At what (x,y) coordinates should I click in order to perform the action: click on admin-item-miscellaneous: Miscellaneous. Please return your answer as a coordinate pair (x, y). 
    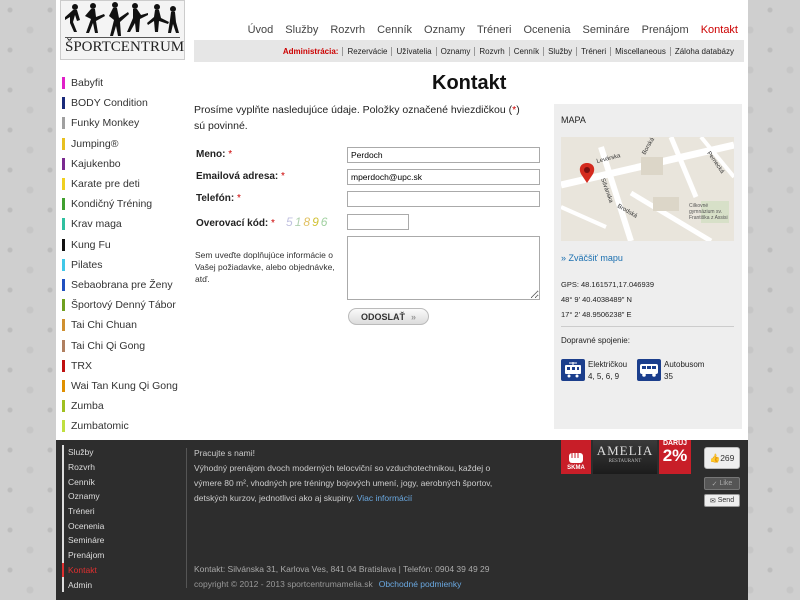
    Looking at the image, I should click on (640, 51).